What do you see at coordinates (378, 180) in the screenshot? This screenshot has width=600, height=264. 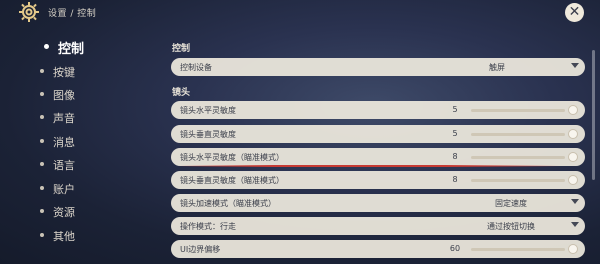 I see `setting-row-v-sensitivity-aim: 镜头垂直灵敏度（瞄准模式） 8` at bounding box center [378, 180].